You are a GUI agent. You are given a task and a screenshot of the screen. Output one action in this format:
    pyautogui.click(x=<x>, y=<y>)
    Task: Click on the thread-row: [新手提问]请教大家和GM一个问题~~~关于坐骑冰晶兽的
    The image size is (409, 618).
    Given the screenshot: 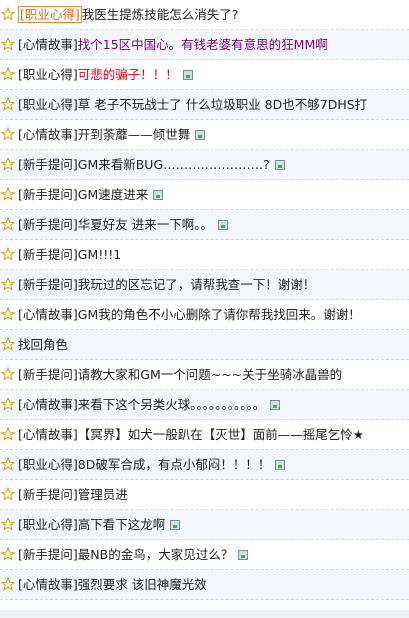 What is the action you would take?
    pyautogui.click(x=204, y=375)
    